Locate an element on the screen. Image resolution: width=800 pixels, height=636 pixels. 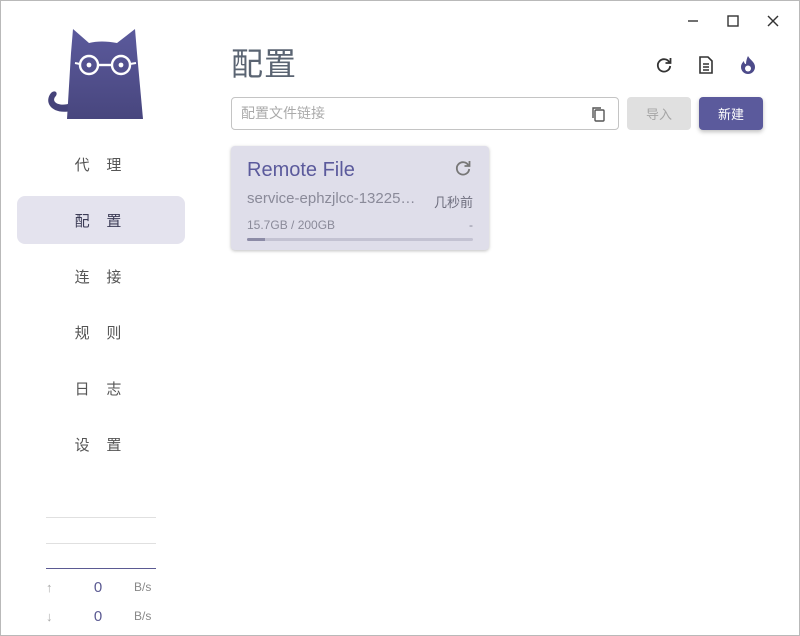
upload-speed-unit: B/s is located at coordinates (143, 587).